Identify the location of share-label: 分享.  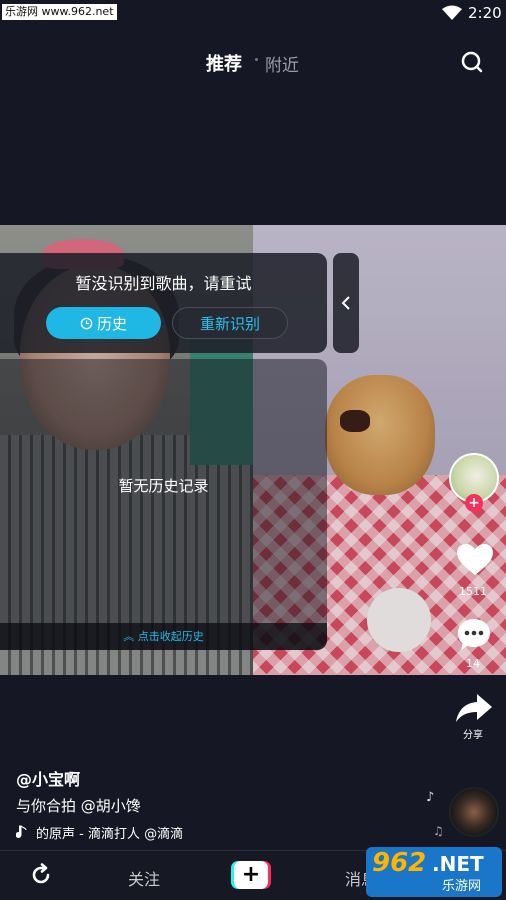
(473, 735).